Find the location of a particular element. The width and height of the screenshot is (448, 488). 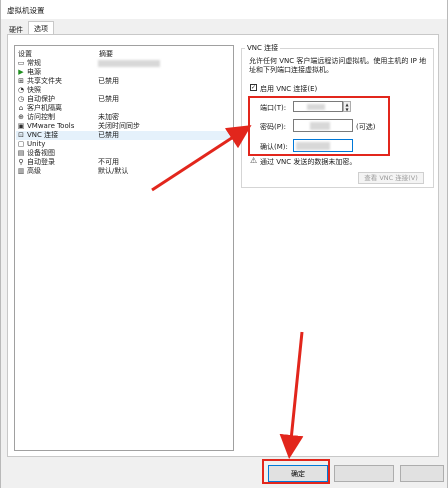

list-item-label: 快照 is located at coordinates (34, 90).